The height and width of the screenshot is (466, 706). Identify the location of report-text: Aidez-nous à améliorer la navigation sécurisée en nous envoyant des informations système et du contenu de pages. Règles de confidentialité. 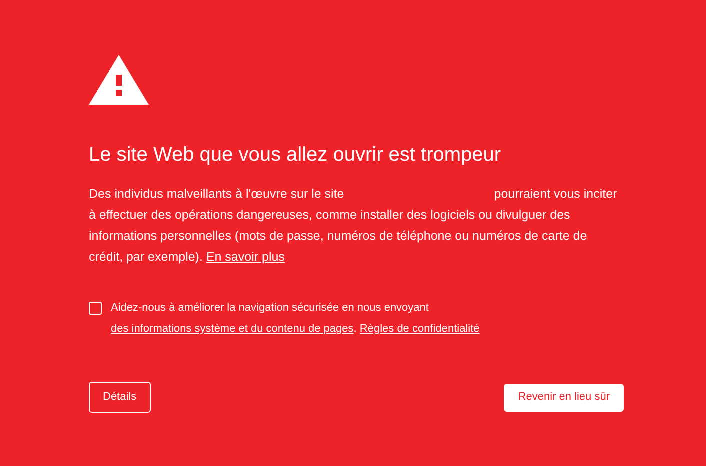
(296, 319).